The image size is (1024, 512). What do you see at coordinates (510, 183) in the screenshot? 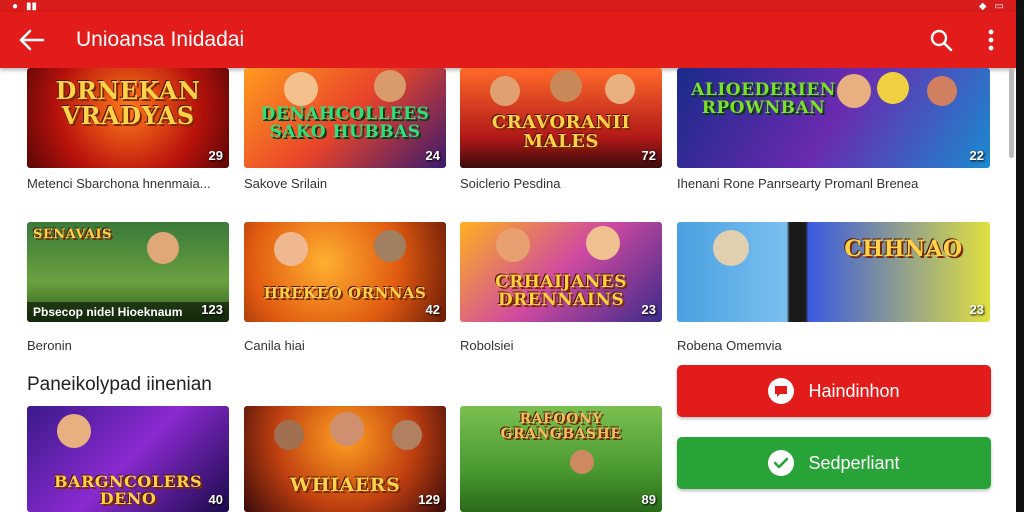
I see `card-caption: Soiclerio Pesdina` at bounding box center [510, 183].